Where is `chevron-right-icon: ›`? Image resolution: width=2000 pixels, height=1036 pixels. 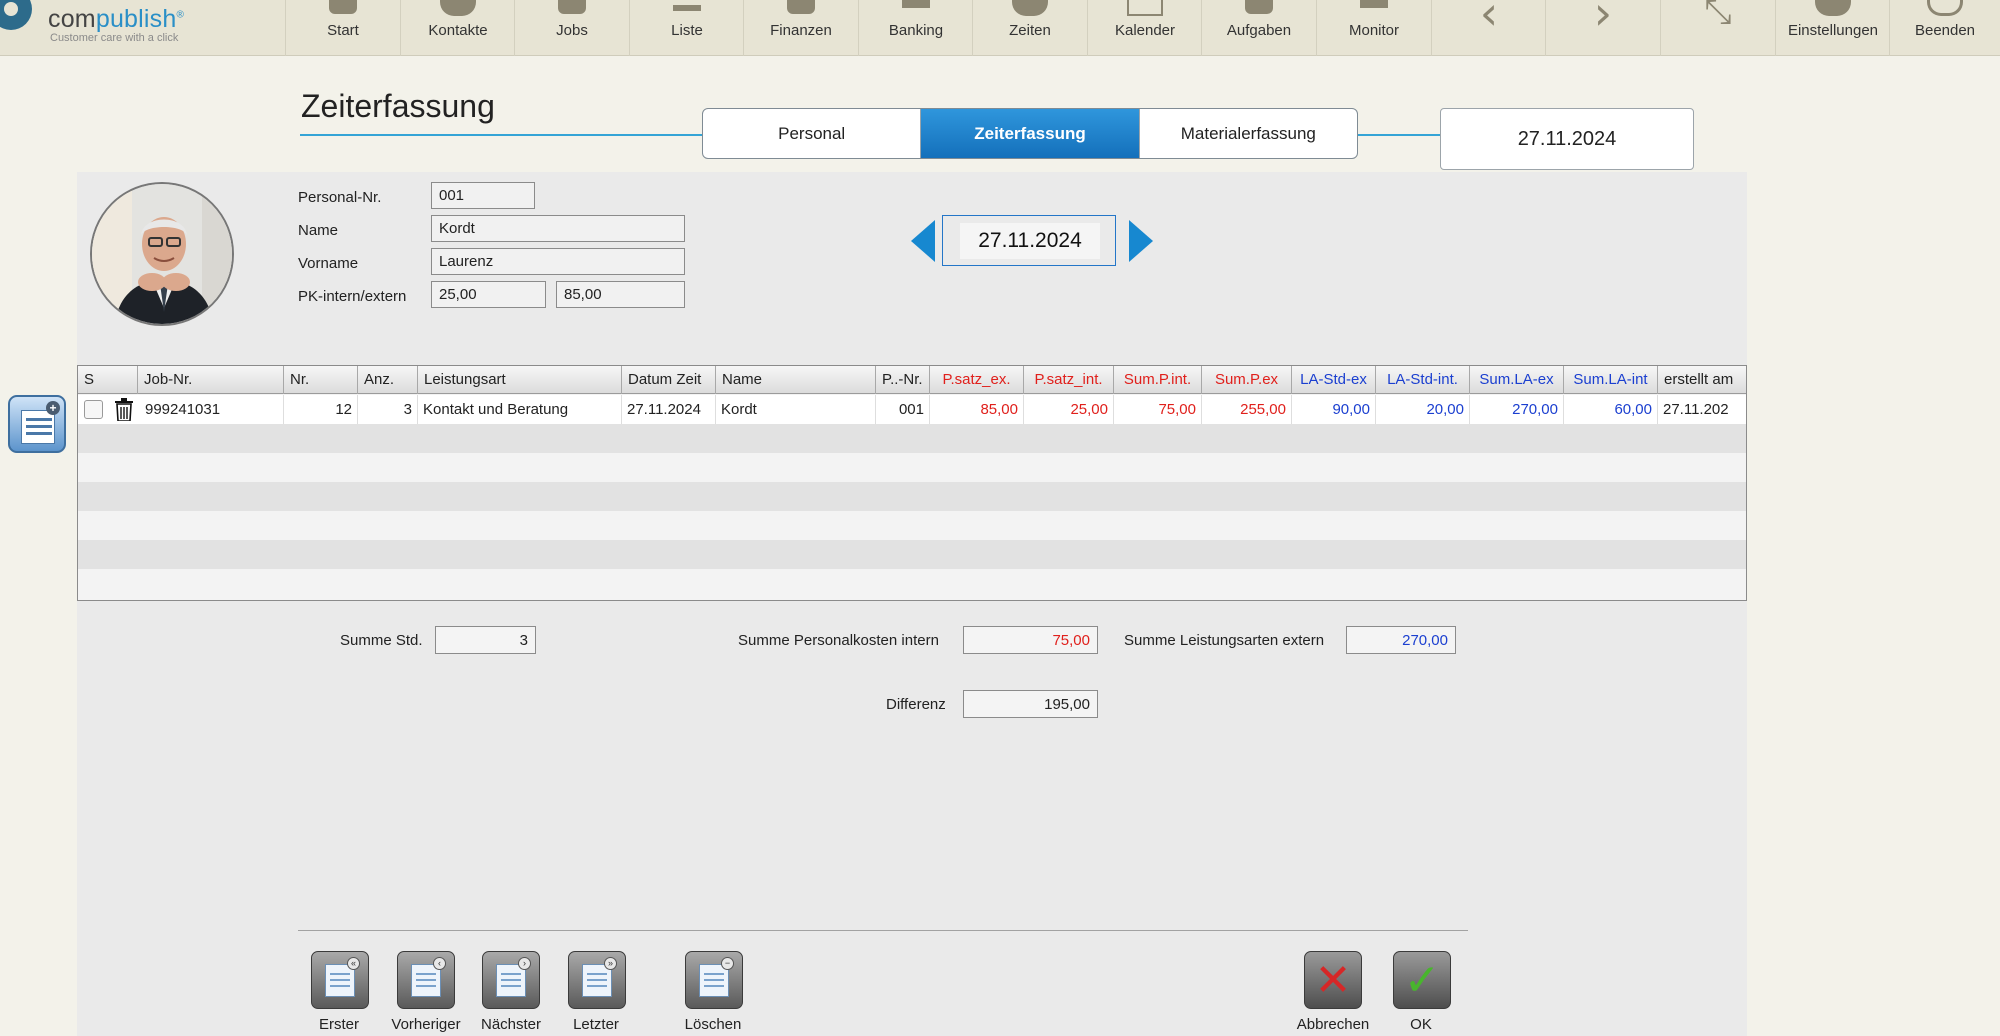
chevron-right-icon: › is located at coordinates (1603, 20).